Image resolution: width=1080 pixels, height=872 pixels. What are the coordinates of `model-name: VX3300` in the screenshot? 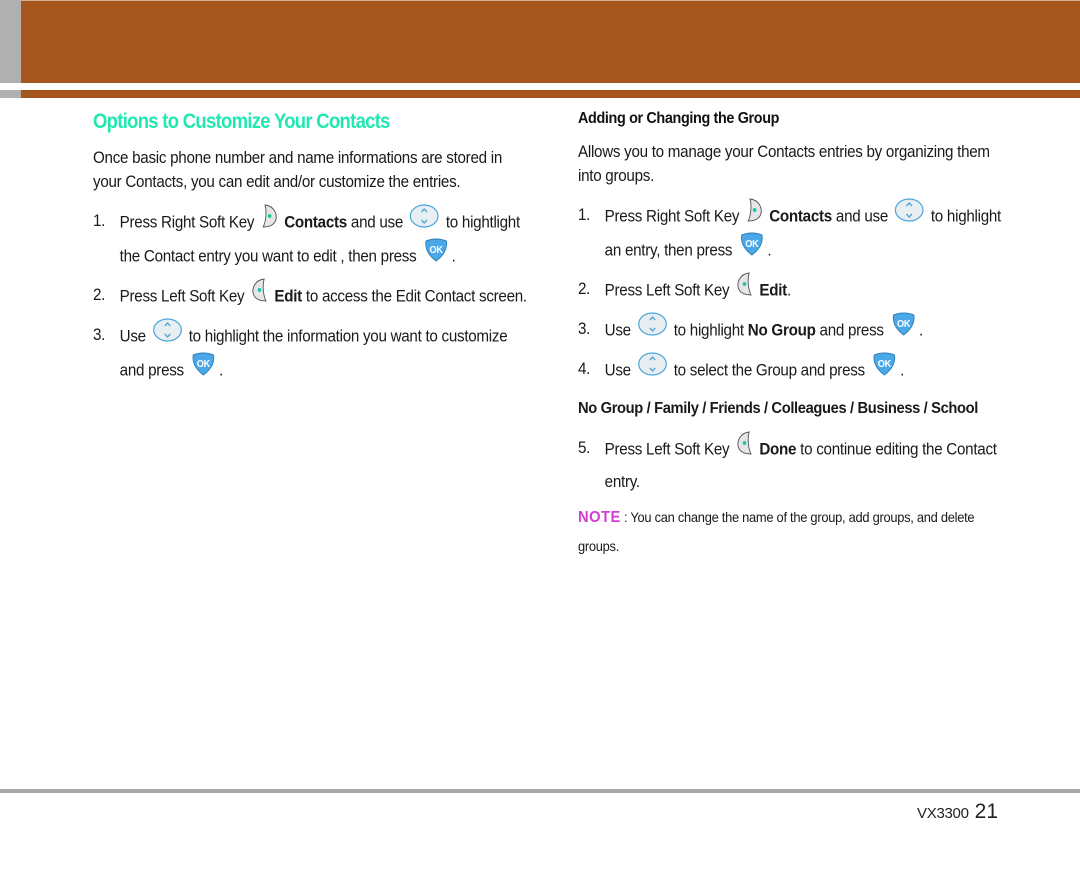 It's located at (943, 813).